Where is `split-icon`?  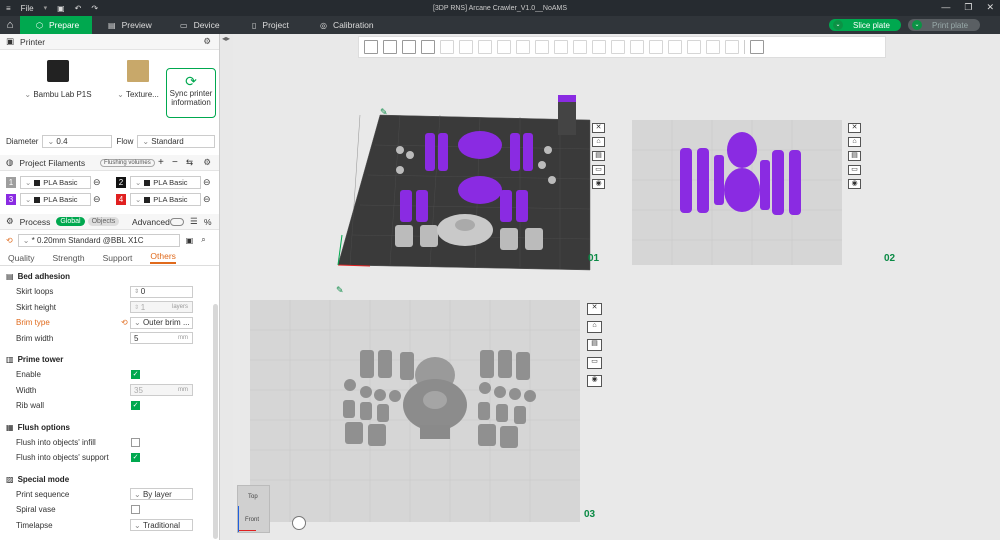
split-icon is located at coordinates (485, 47).